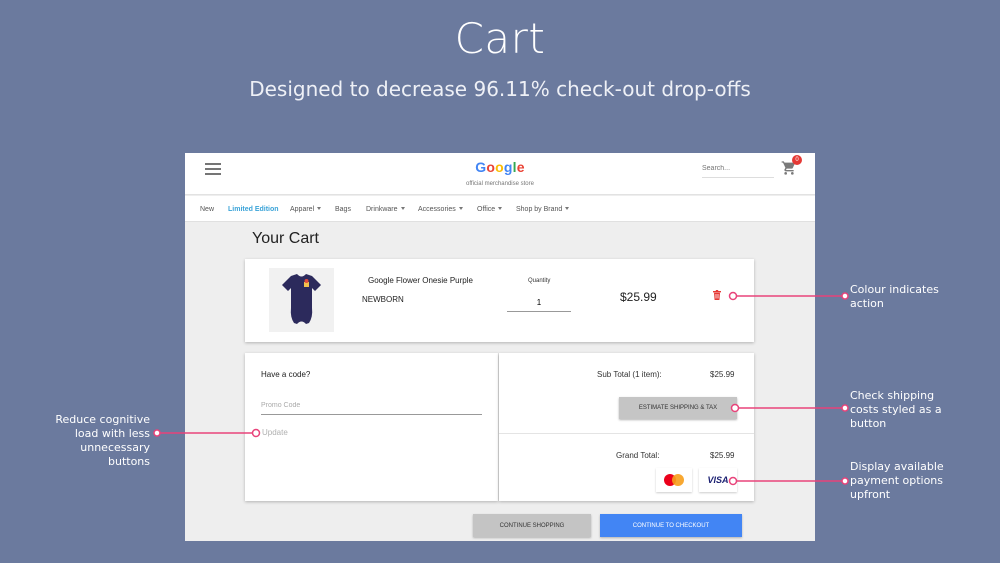 This screenshot has height=563, width=1000. I want to click on promo-label: Have a code?, so click(286, 374).